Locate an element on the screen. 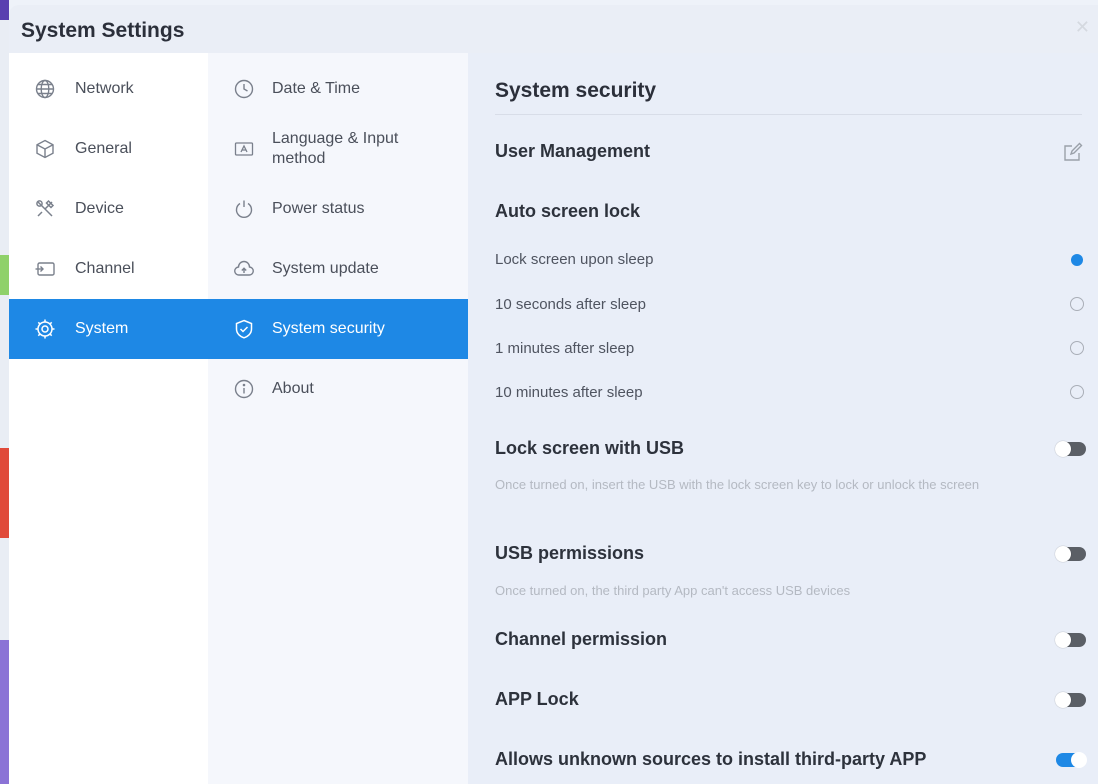 The image size is (1098, 784). unknown-sources-toggle is located at coordinates (1071, 760).